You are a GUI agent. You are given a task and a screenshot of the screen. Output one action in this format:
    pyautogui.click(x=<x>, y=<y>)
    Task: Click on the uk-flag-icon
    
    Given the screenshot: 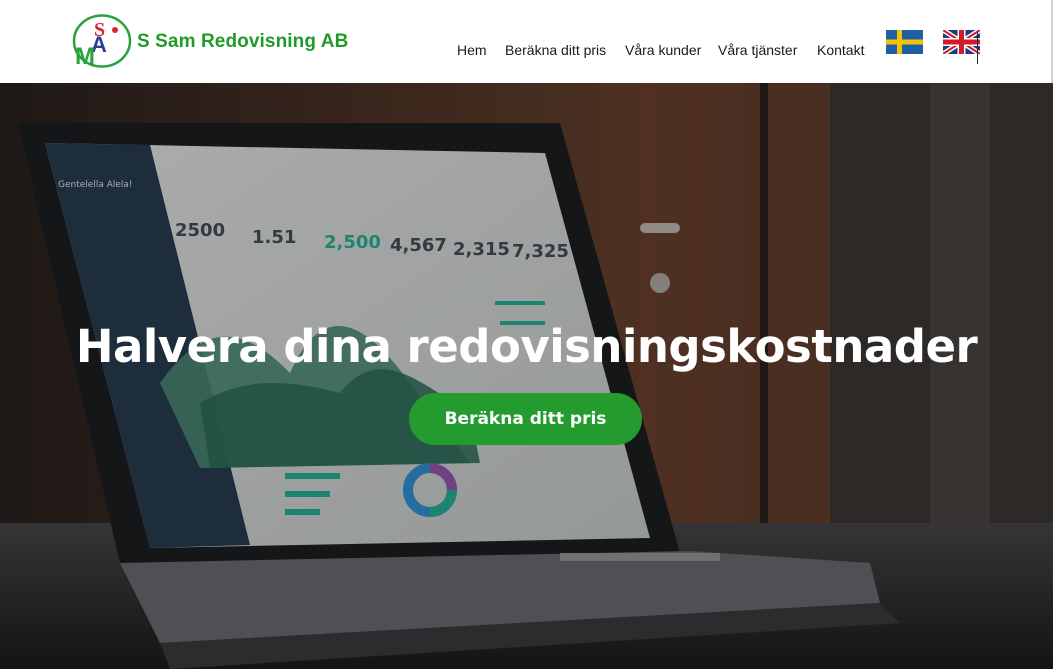 What is the action you would take?
    pyautogui.click(x=961, y=42)
    